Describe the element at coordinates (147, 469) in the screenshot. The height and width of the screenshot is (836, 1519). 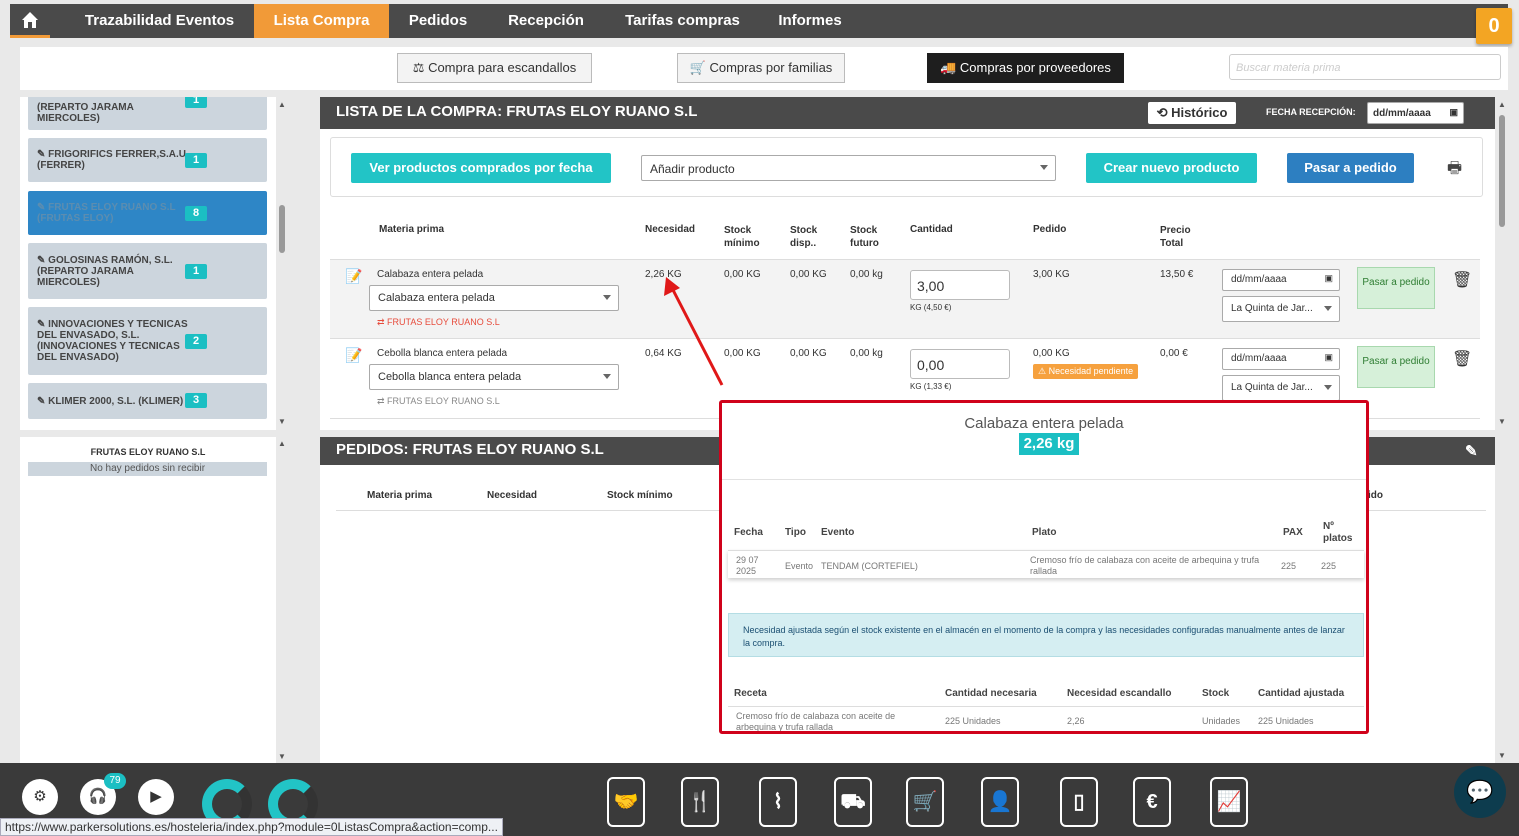
I see `no-orders-text: No hay pedidos sin recibir` at that location.